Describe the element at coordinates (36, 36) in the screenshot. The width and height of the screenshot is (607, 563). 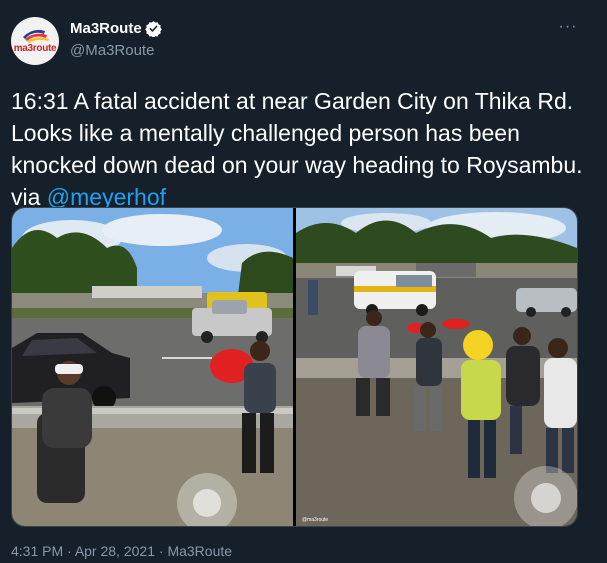
I see `ma3route-logo-icon` at that location.